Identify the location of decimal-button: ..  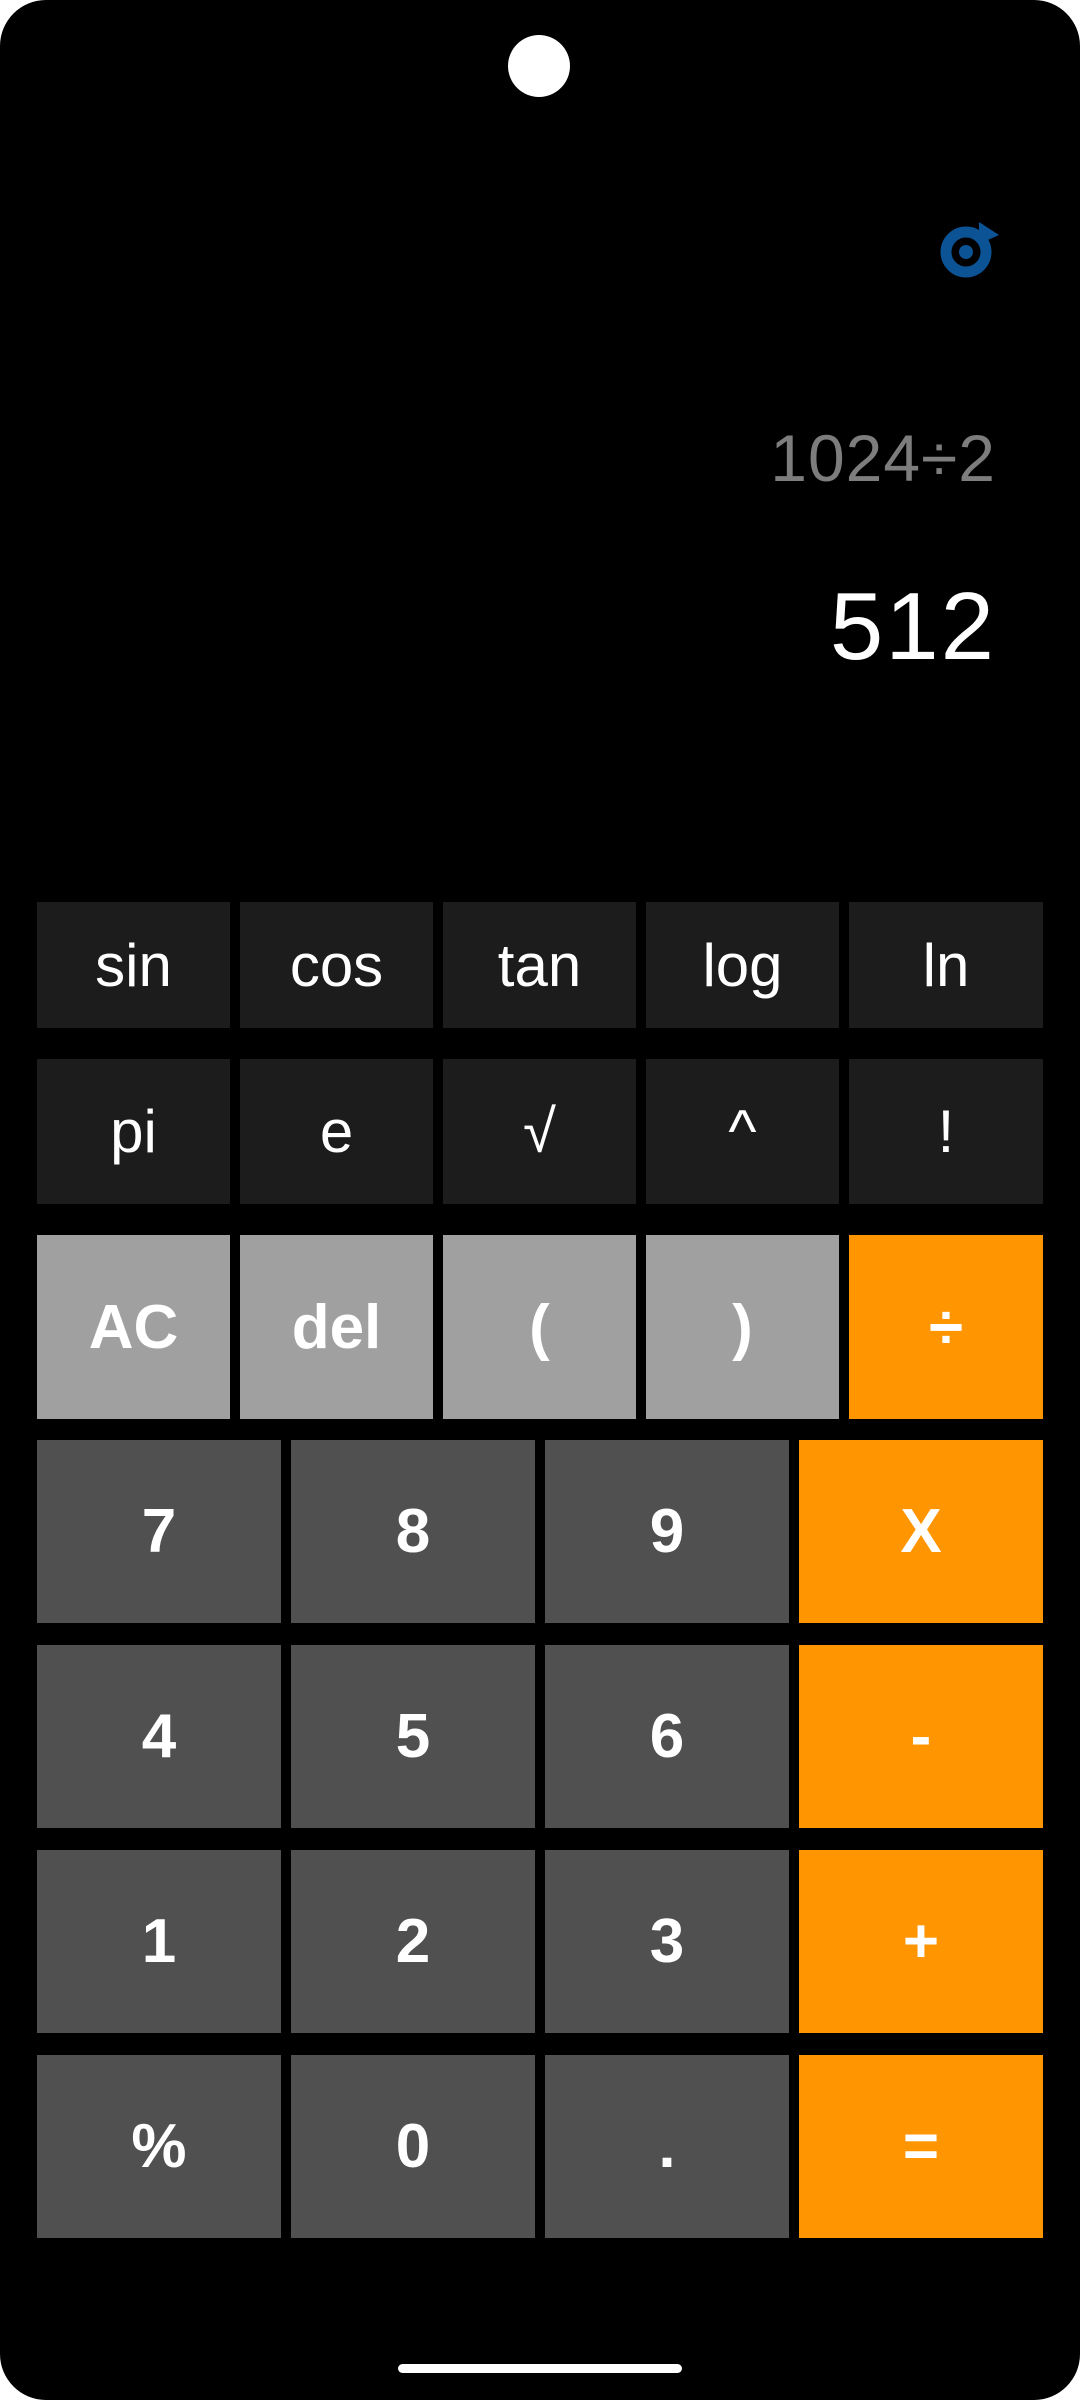
(667, 2146).